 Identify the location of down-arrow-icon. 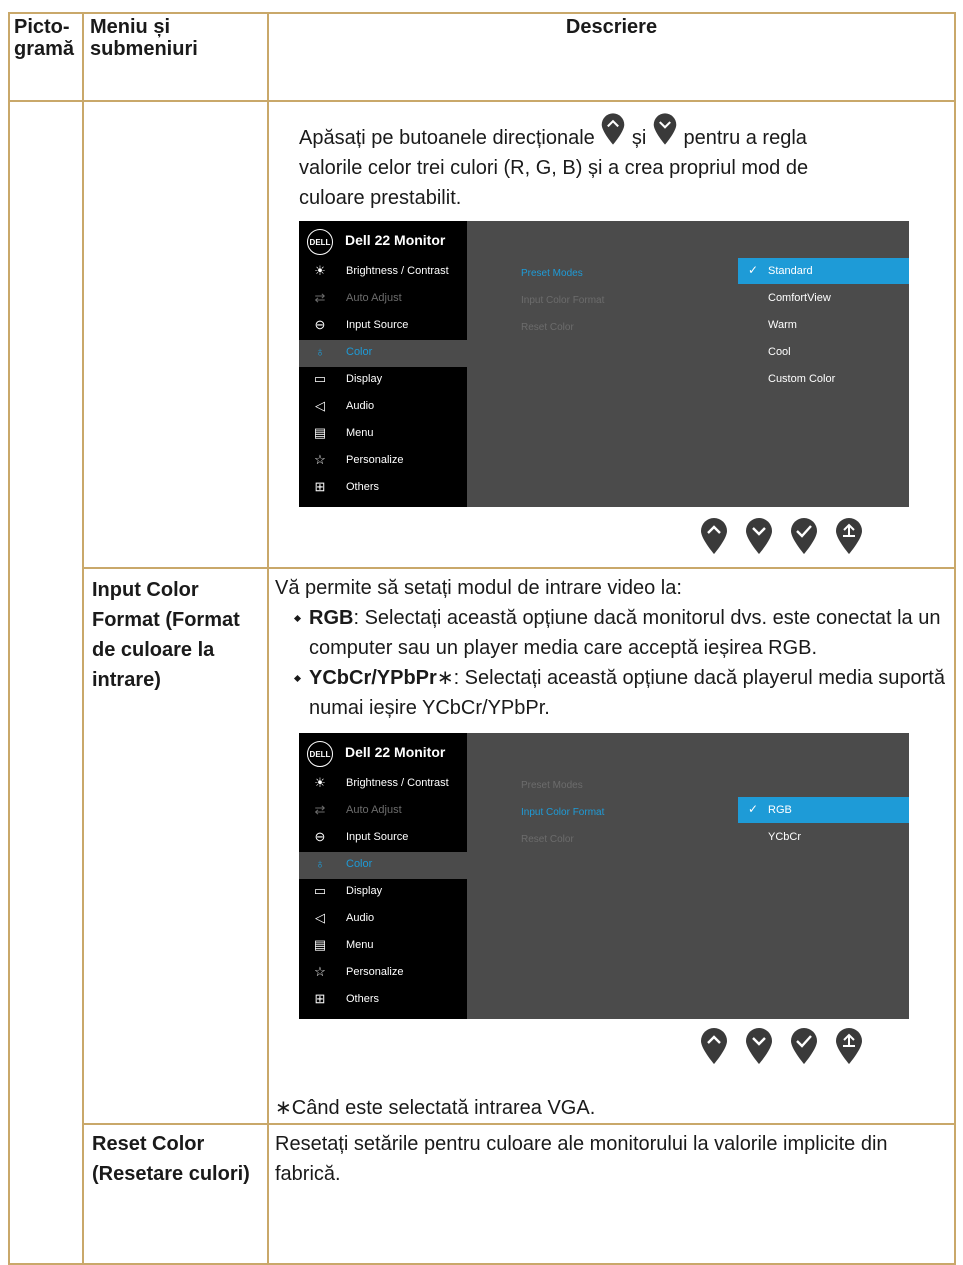
(665, 129).